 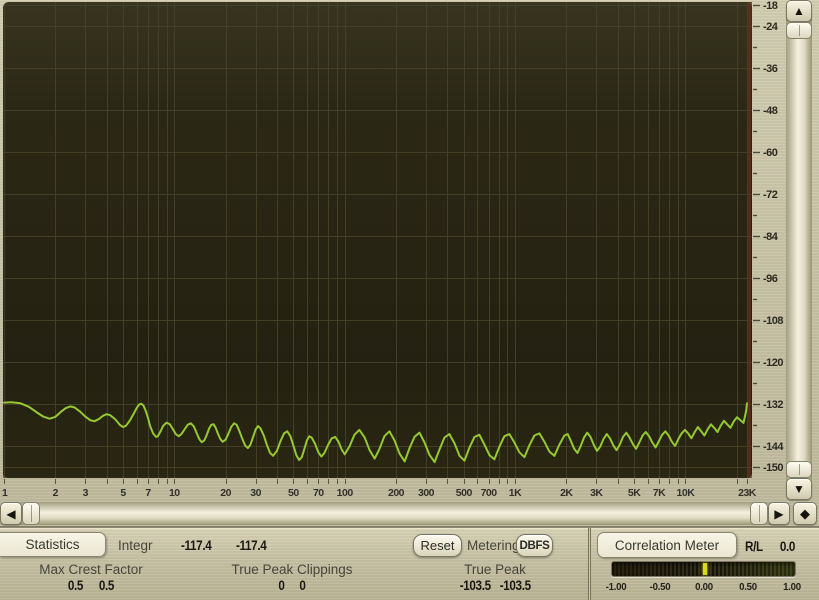 What do you see at coordinates (345, 493) in the screenshot?
I see `svg-text: 100` at bounding box center [345, 493].